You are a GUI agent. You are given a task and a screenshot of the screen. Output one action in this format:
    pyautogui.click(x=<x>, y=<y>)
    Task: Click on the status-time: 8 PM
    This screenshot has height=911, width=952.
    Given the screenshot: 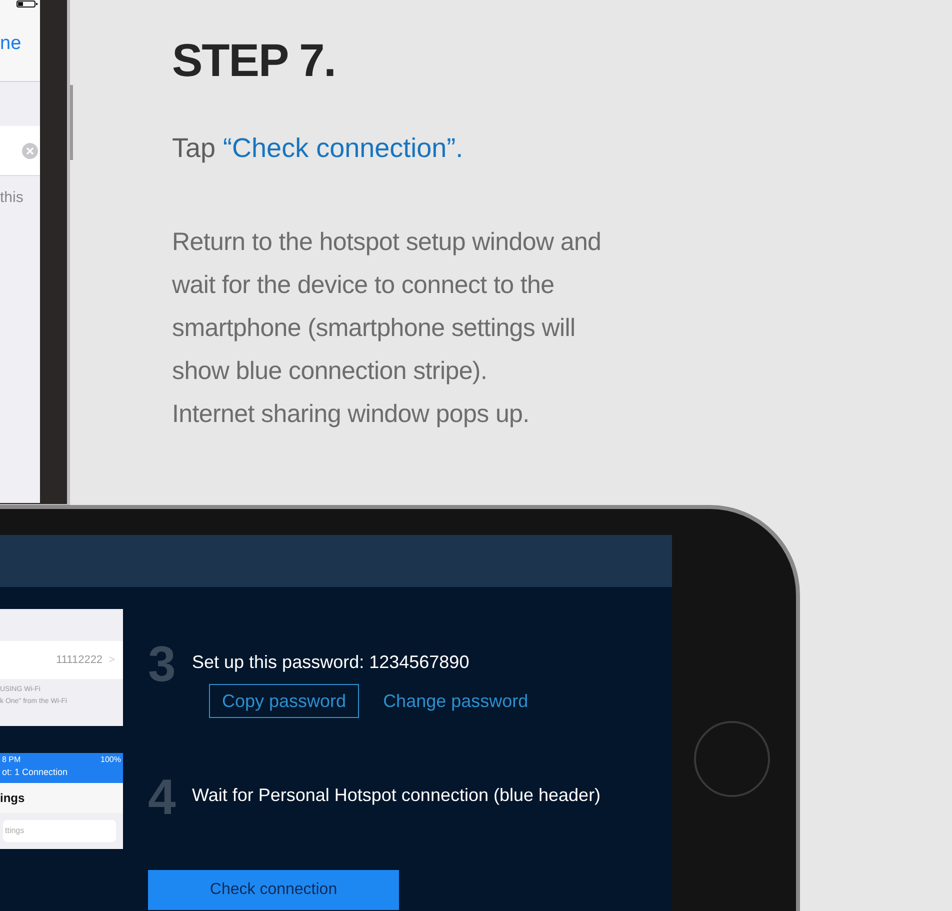 What is the action you would take?
    pyautogui.click(x=11, y=760)
    